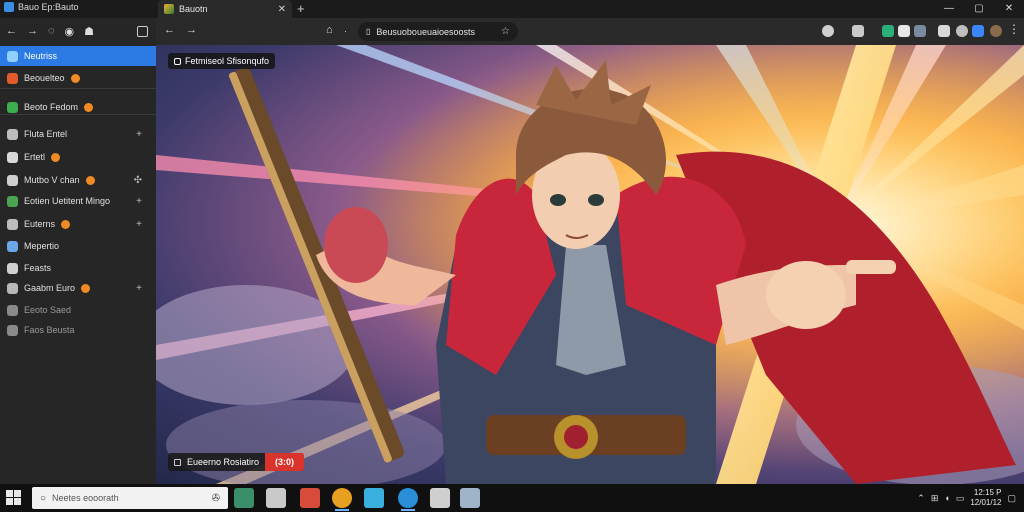 This screenshot has width=1024, height=512. What do you see at coordinates (946, 498) in the screenshot?
I see `volume-icon: ◖` at bounding box center [946, 498].